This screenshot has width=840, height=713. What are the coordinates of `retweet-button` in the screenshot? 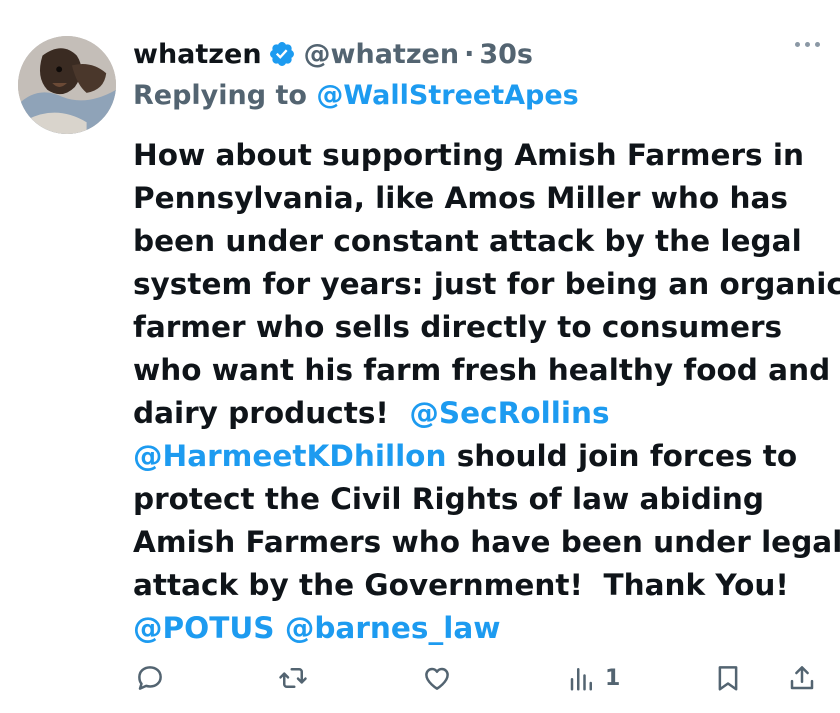 It's located at (293, 678).